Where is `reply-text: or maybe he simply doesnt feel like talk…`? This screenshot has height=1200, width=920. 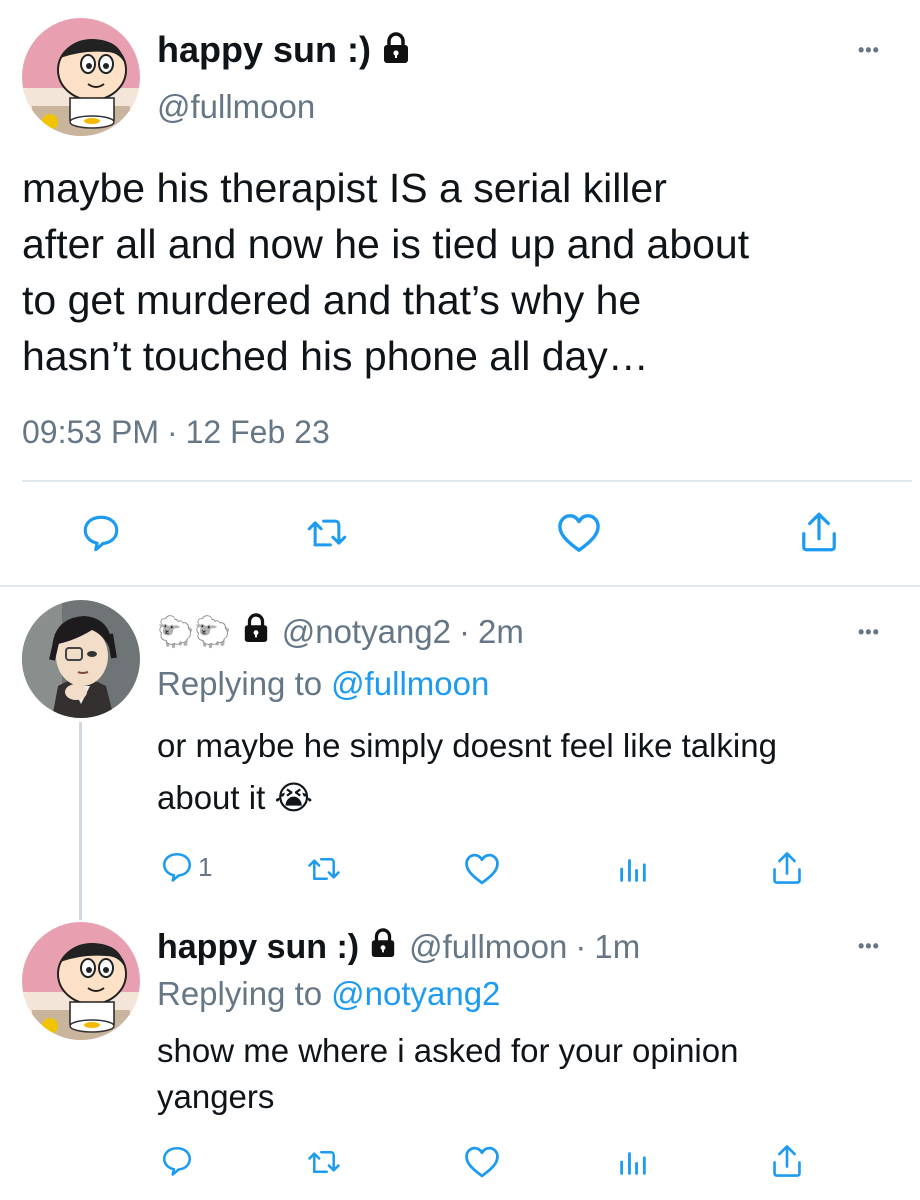
reply-text: or maybe he simply doesnt feel like talk… is located at coordinates (532, 772).